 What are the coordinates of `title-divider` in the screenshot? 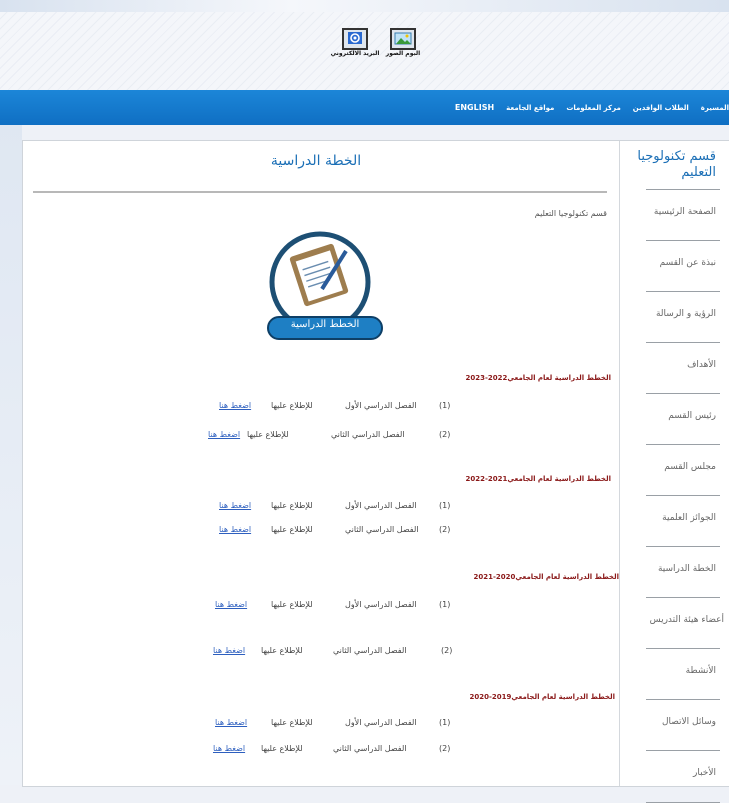 It's located at (320, 192).